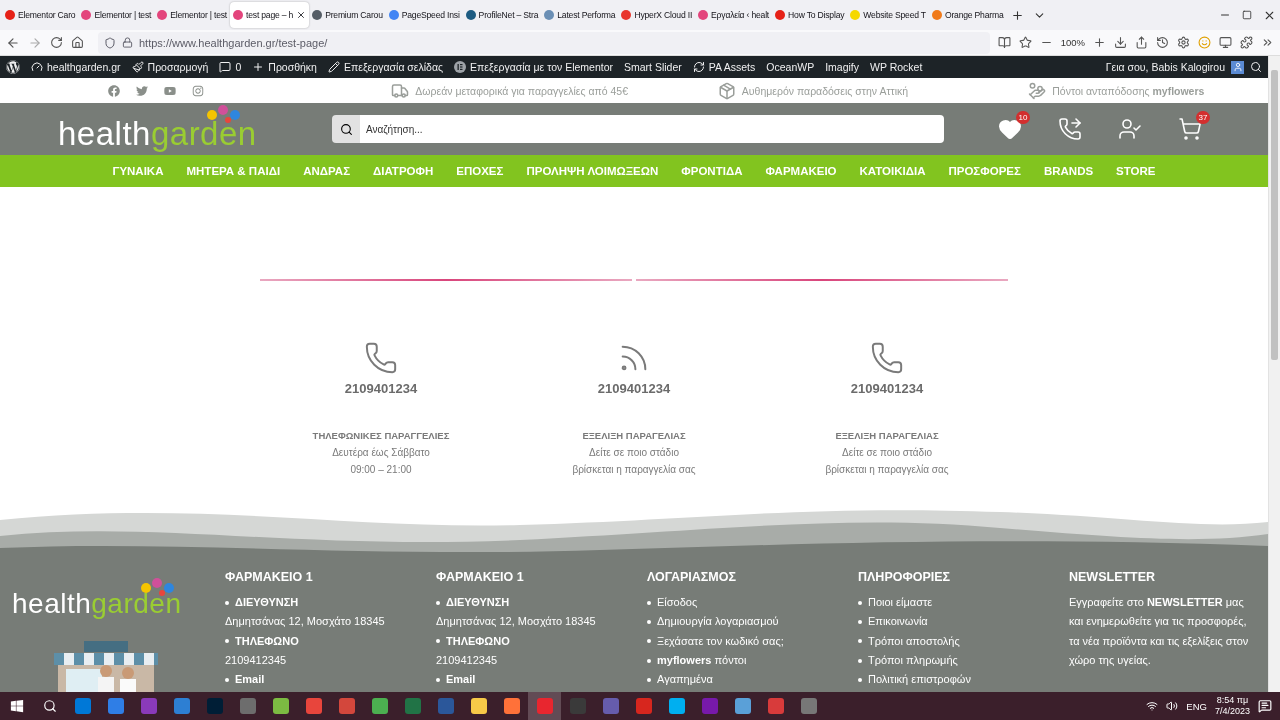 Image resolution: width=1280 pixels, height=720 pixels. I want to click on phone-icon, so click(1070, 129).